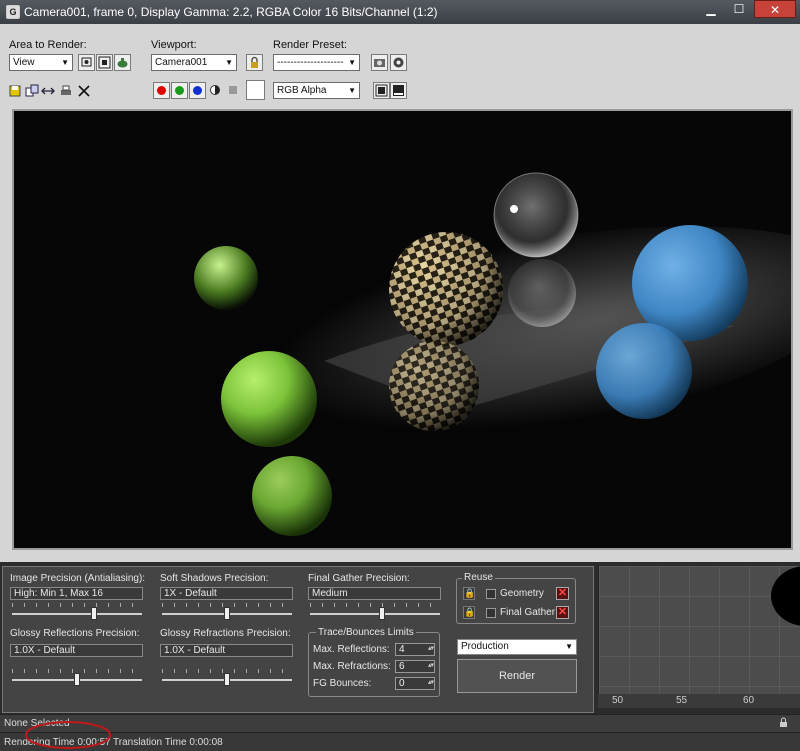  I want to click on glossy-reflections-slider, so click(77, 678).